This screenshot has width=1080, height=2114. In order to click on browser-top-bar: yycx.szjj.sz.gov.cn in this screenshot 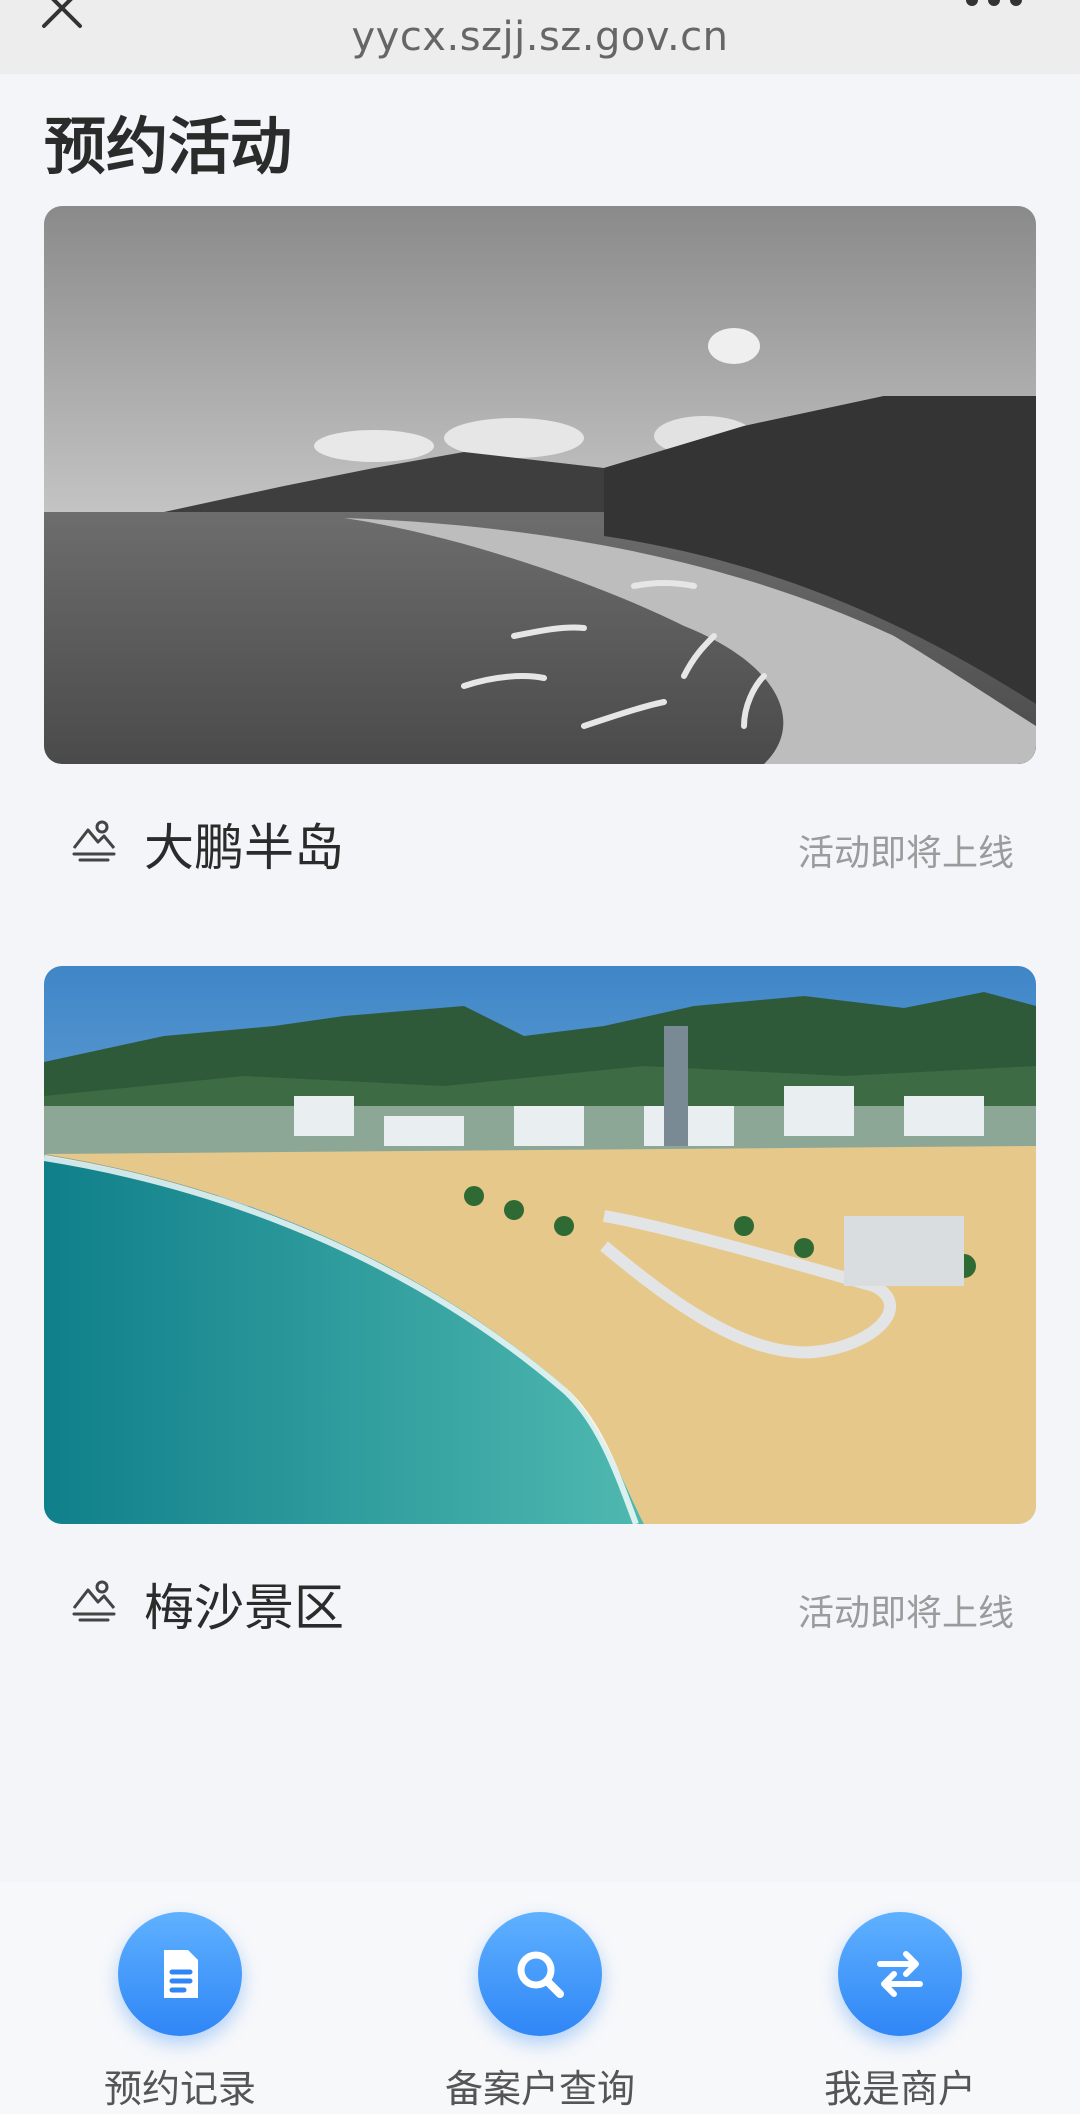, I will do `click(540, 37)`.